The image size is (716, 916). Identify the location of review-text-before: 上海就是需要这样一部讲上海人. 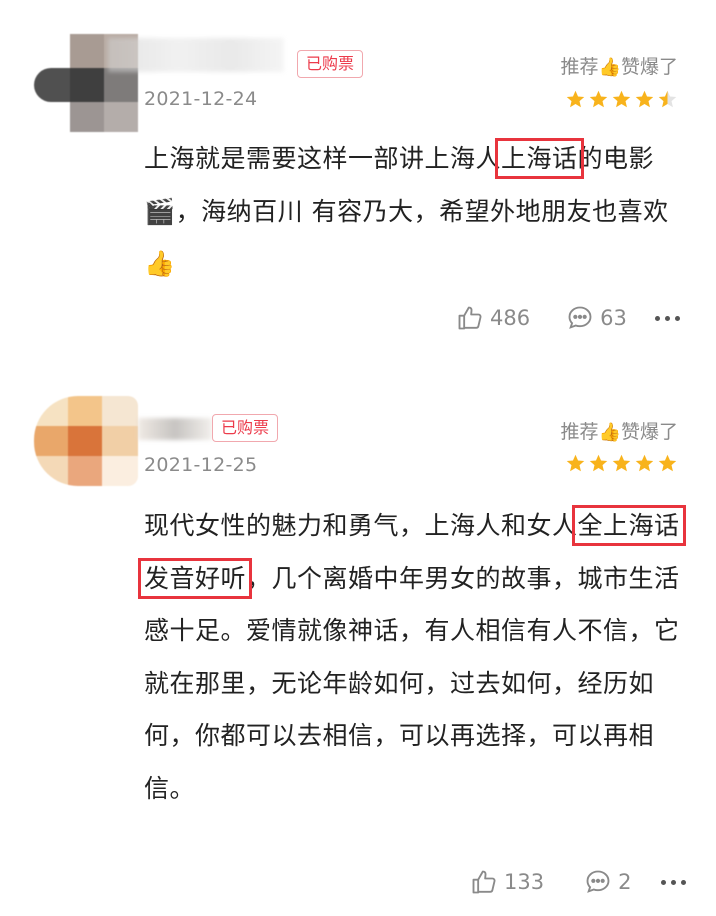
(323, 158).